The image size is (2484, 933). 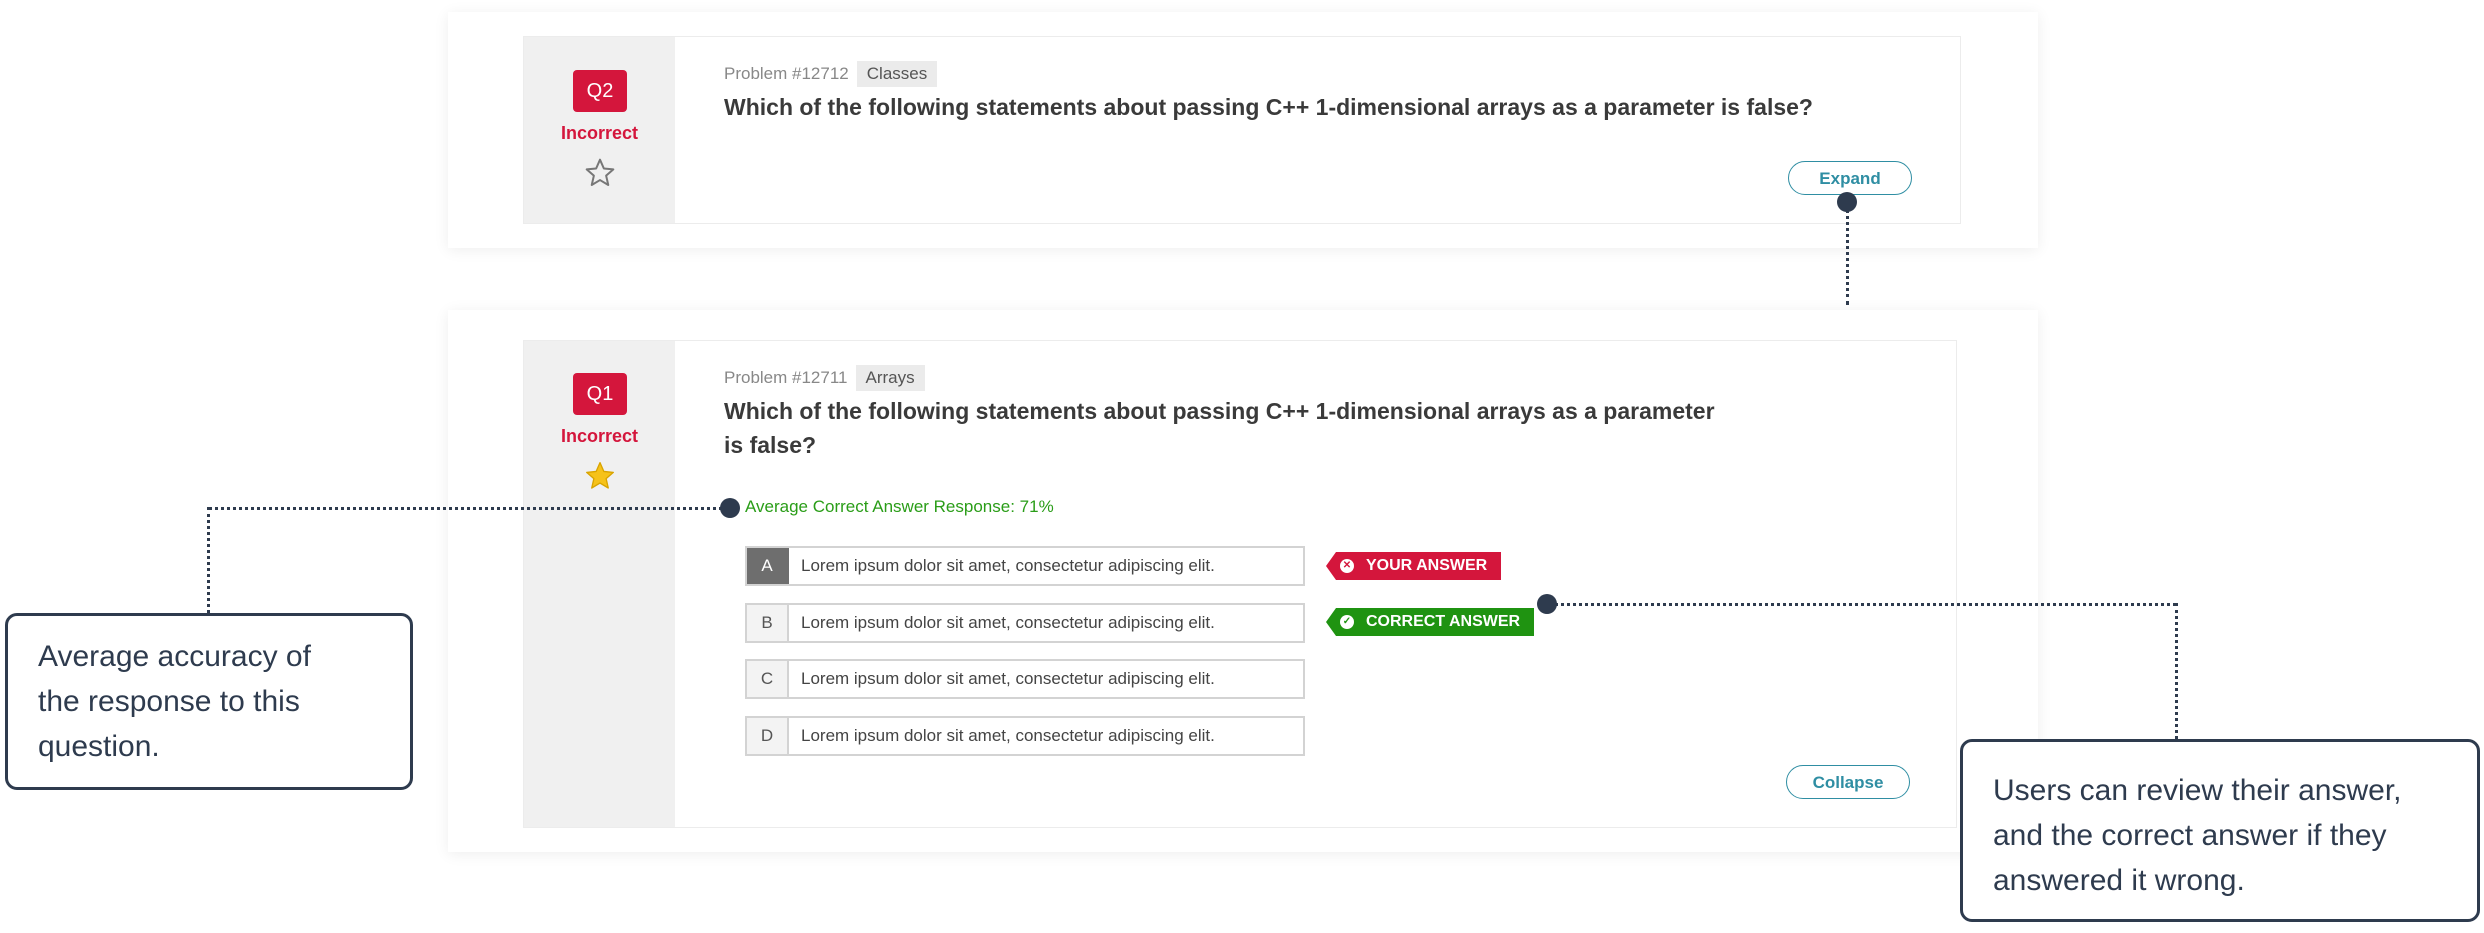 What do you see at coordinates (600, 173) in the screenshot?
I see `star-outline-icon` at bounding box center [600, 173].